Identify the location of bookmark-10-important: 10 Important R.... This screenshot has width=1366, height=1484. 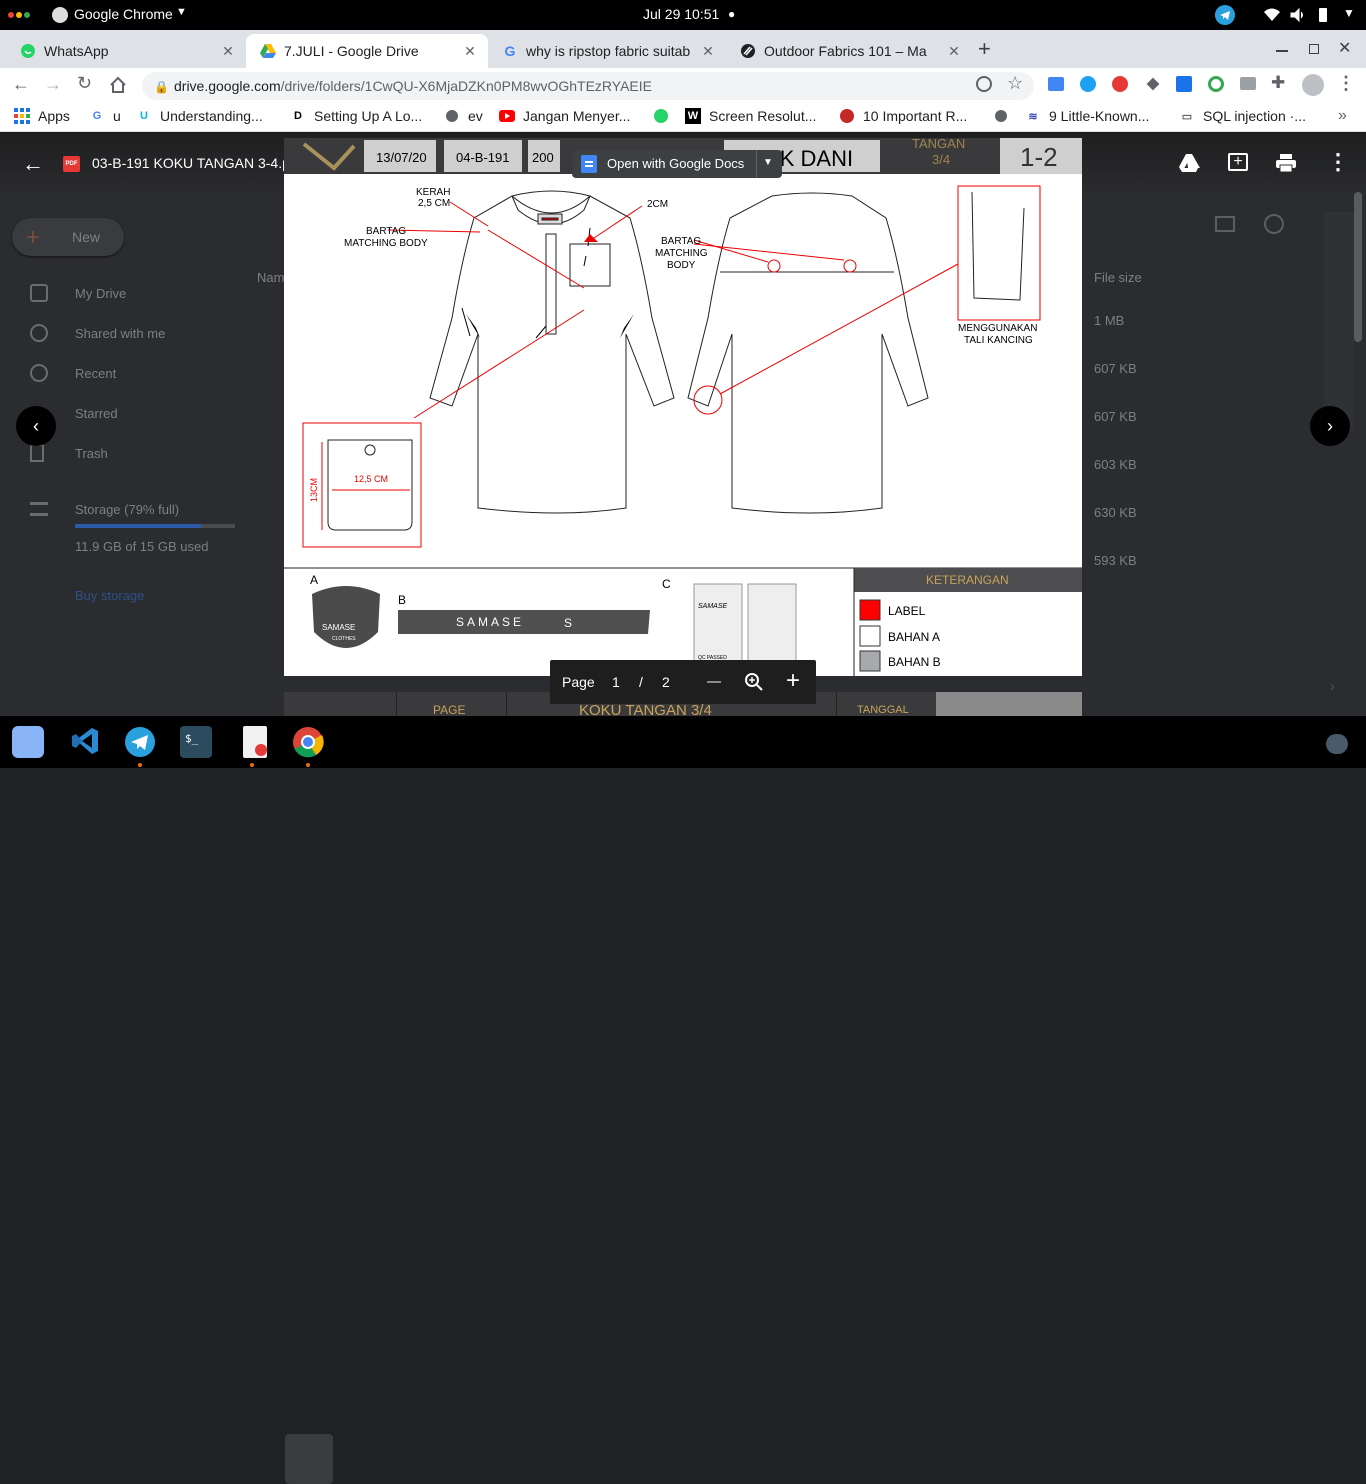
(903, 116).